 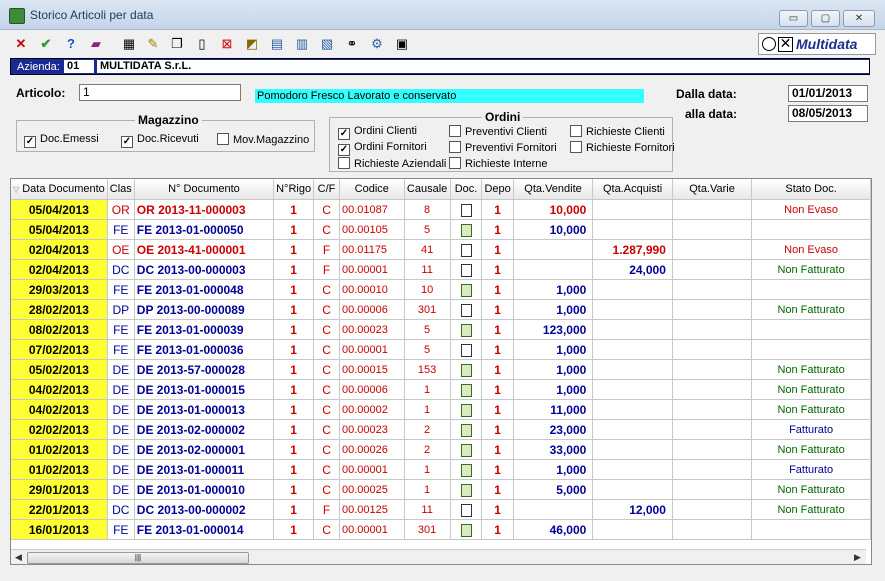 What do you see at coordinates (352, 43) in the screenshot?
I see `binoculars-icon: ⚭` at bounding box center [352, 43].